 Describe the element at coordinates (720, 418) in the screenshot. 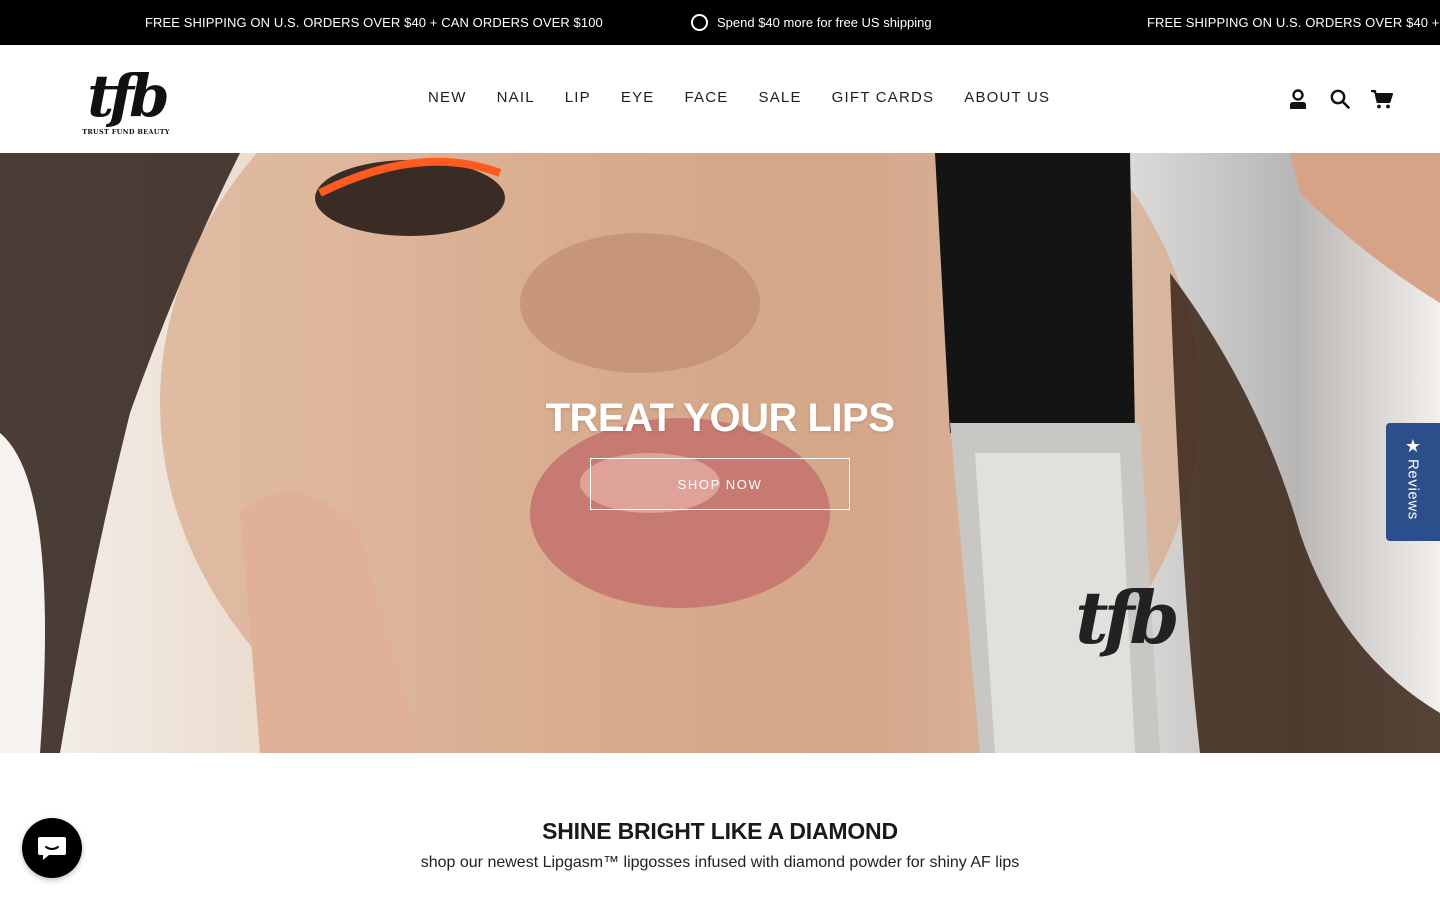

I see `hero-title: TREAT YOUR LIPS` at that location.